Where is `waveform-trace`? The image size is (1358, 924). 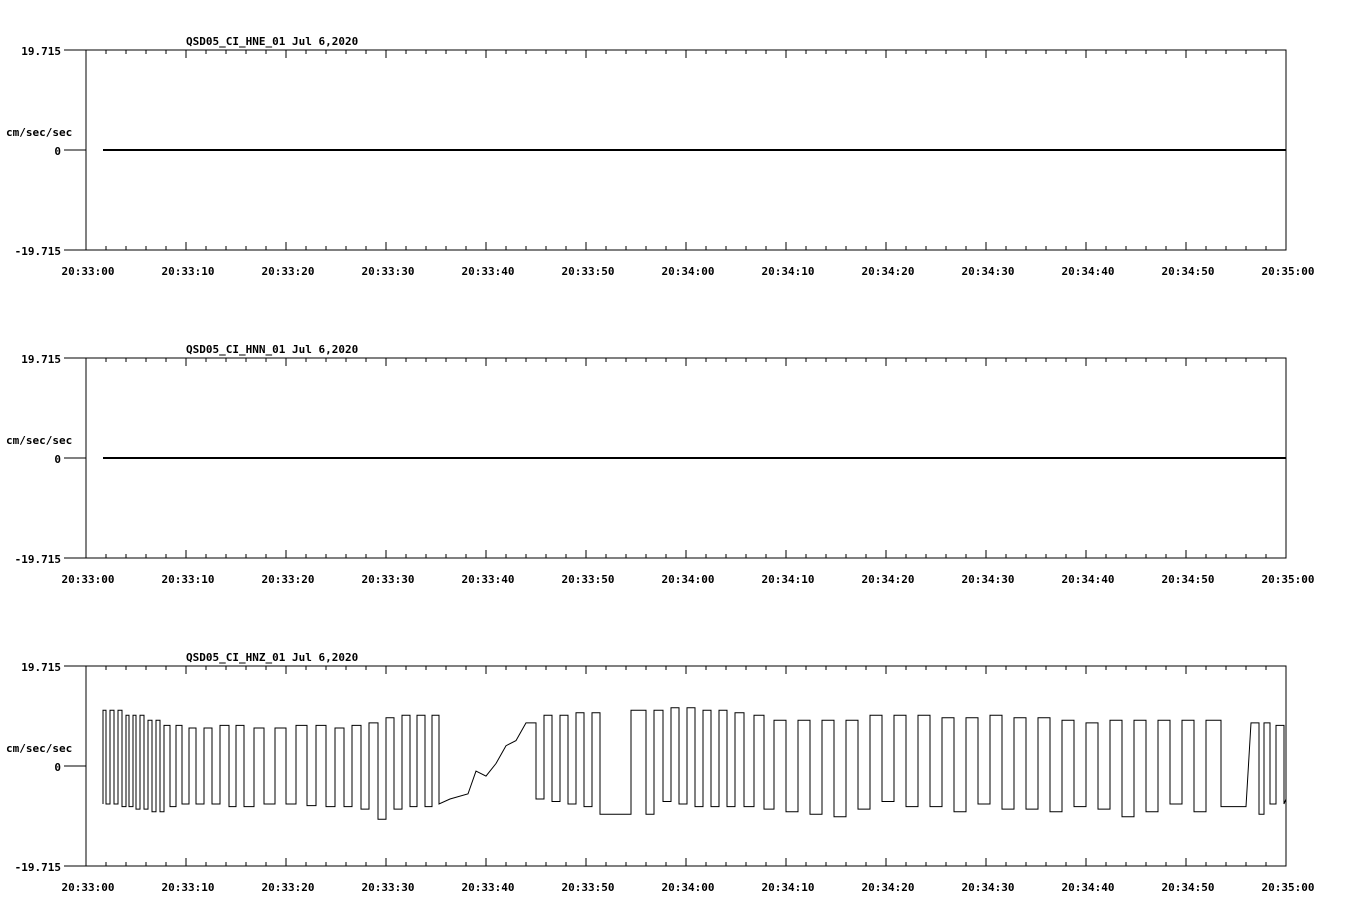 waveform-trace is located at coordinates (694, 763).